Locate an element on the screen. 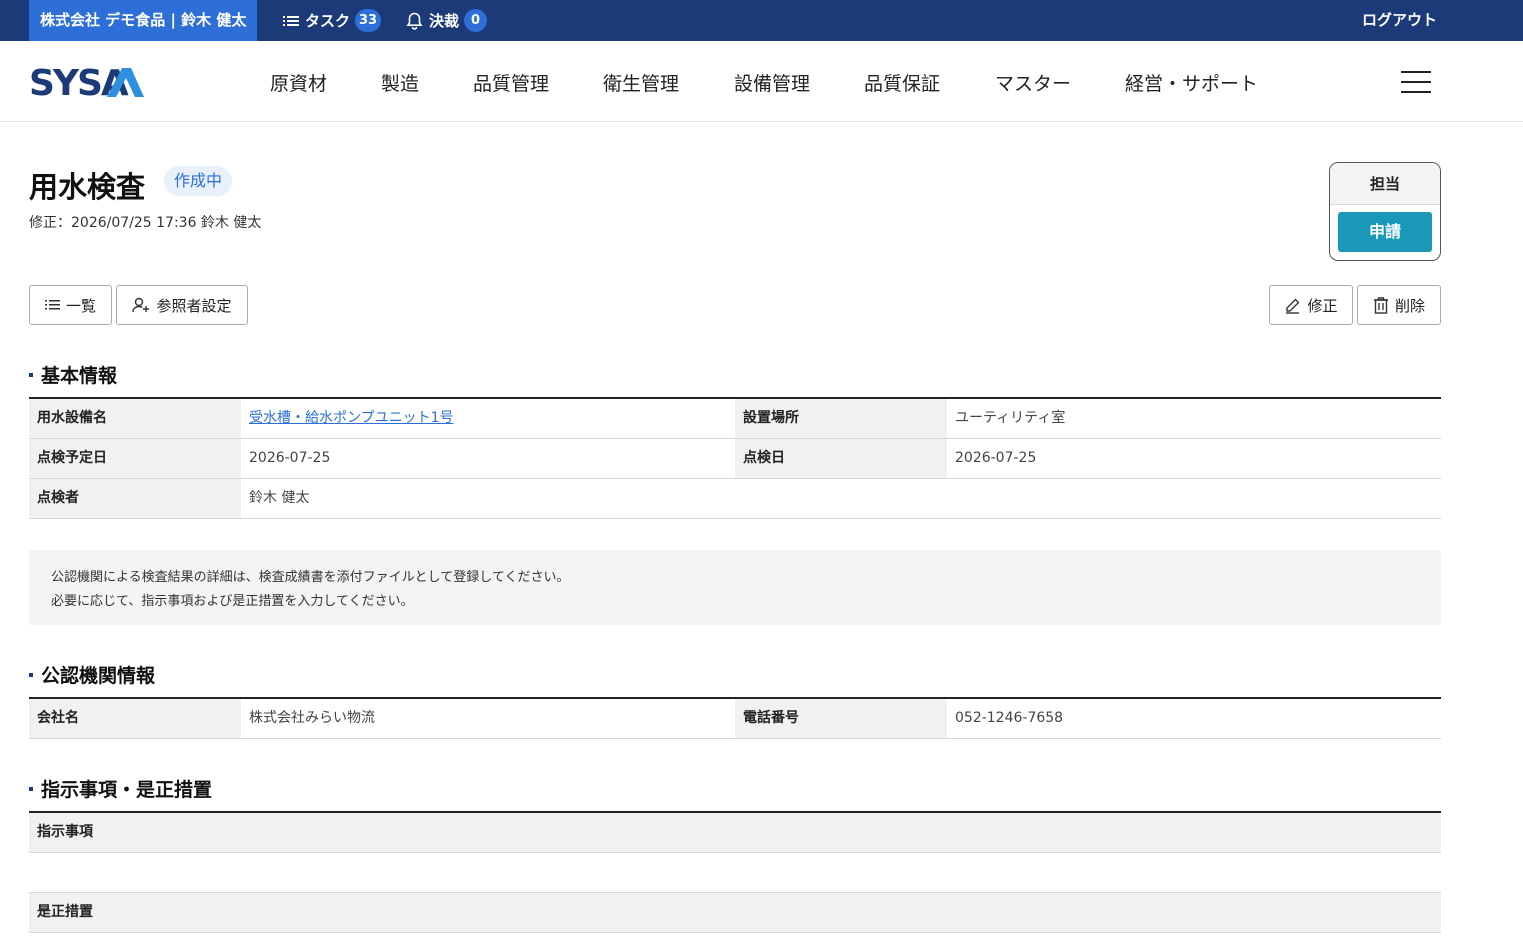 The height and width of the screenshot is (951, 1523). modified-info: 修正：2026/07/25 17:36 鈴木 健太 is located at coordinates (145, 223).